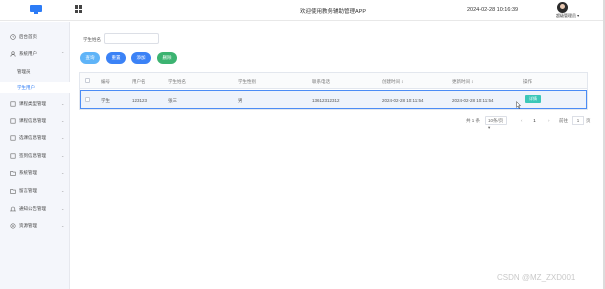  What do you see at coordinates (493, 10) in the screenshot?
I see `datetime-display: 2024-02-28 10:16:39` at bounding box center [493, 10].